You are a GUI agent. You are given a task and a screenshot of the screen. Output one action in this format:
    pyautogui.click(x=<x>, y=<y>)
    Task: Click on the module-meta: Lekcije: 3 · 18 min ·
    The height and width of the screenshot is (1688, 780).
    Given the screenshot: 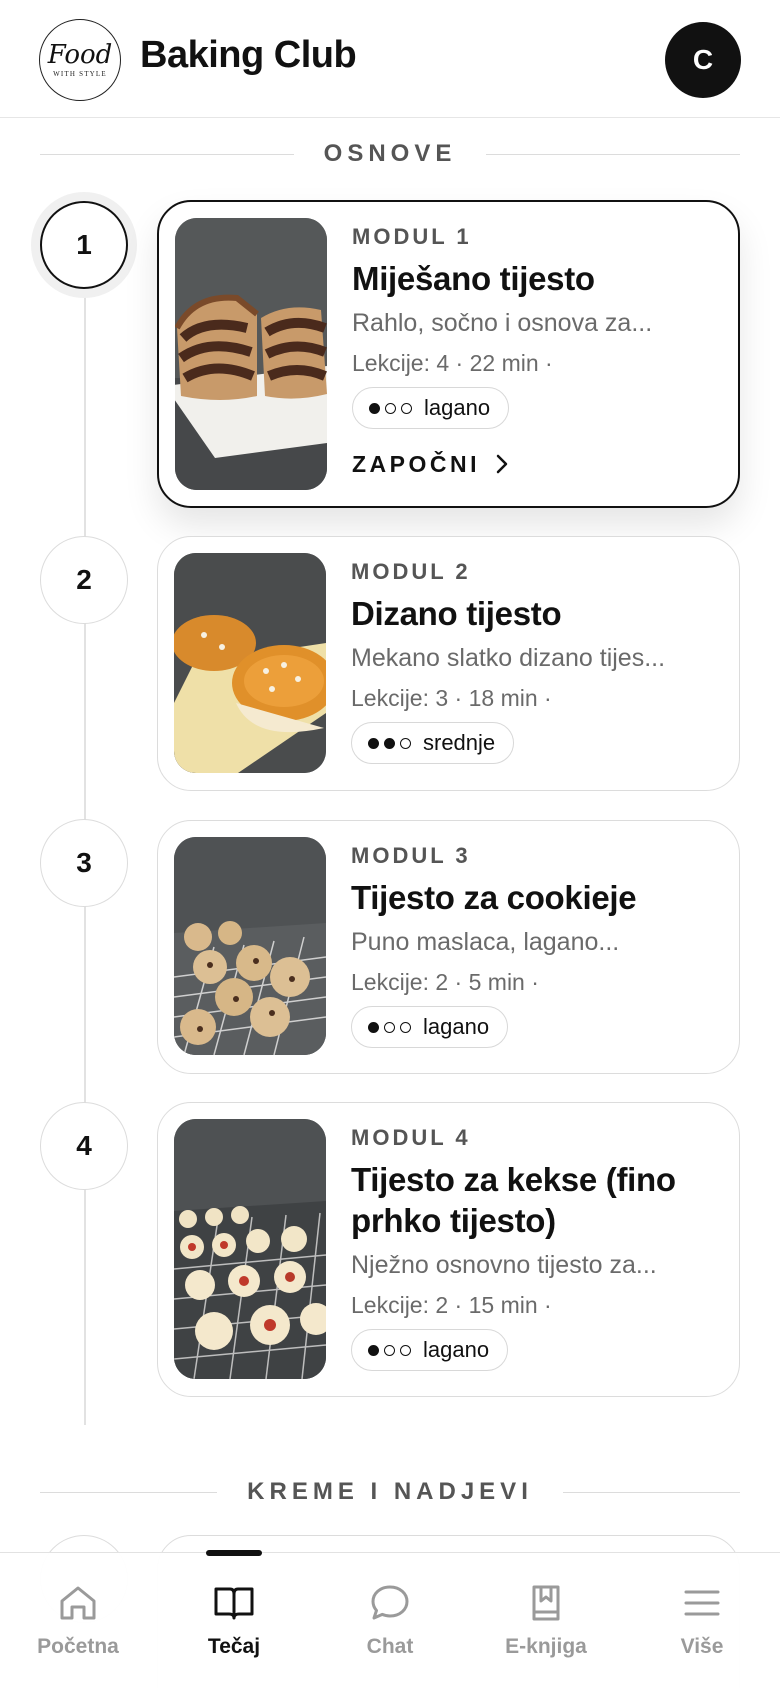 What is the action you would take?
    pyautogui.click(x=451, y=698)
    